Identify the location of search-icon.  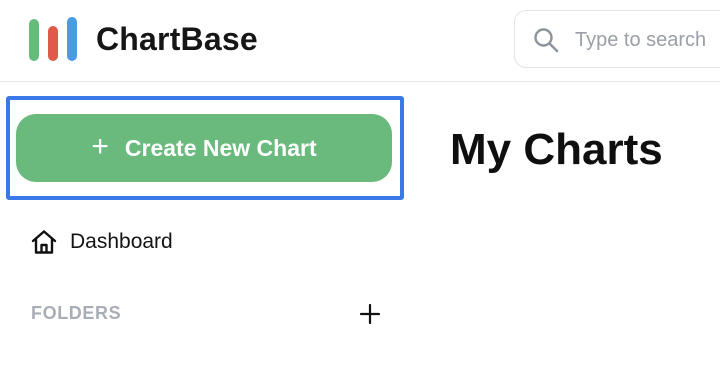
(546, 40).